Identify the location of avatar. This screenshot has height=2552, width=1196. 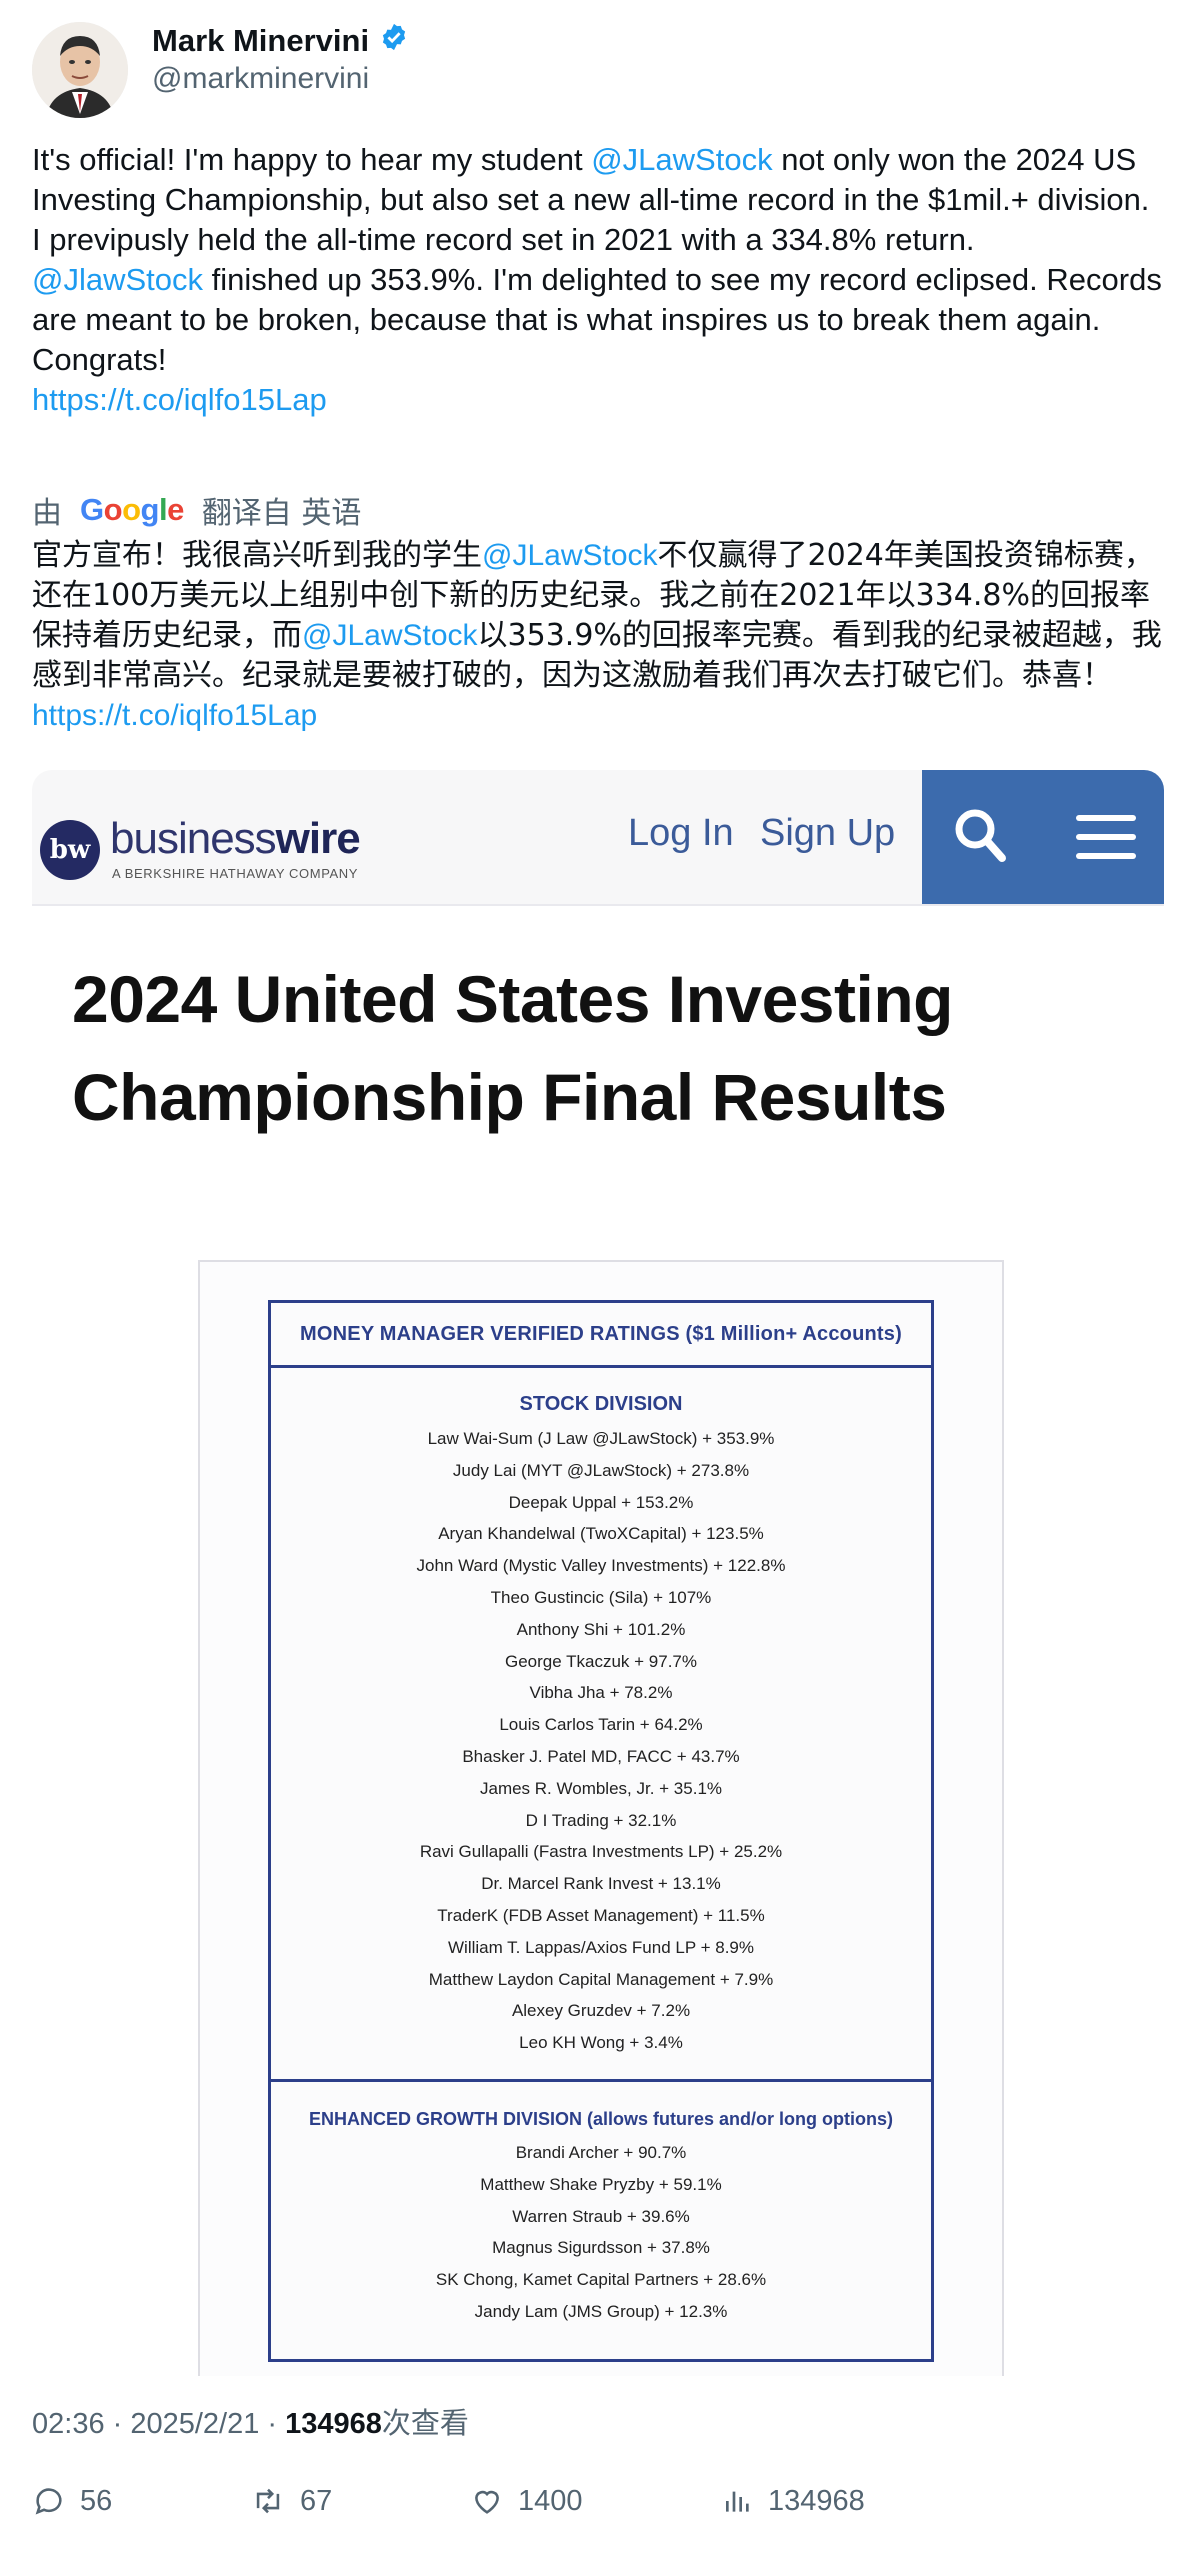
(80, 70).